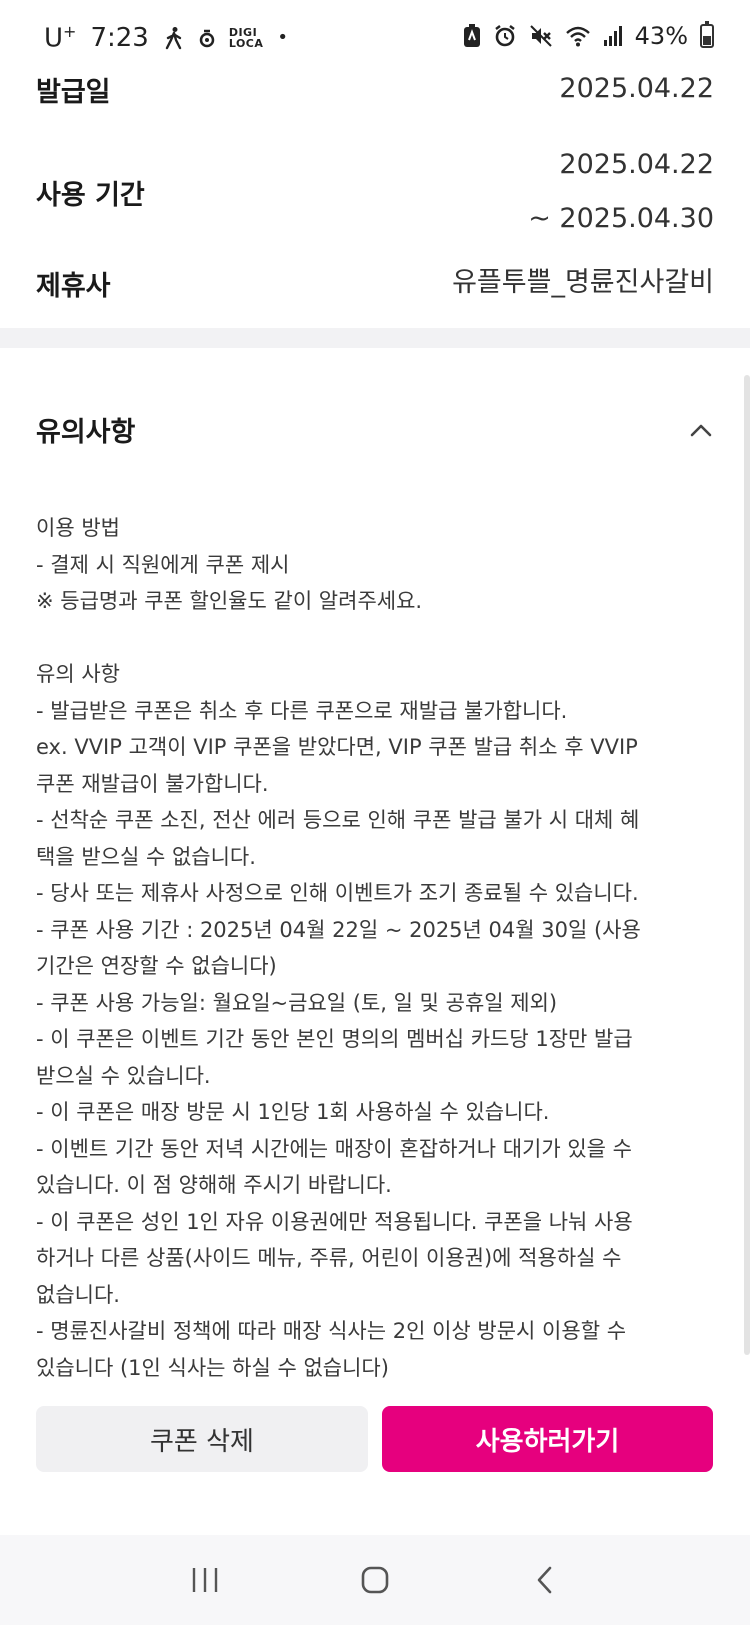 The width and height of the screenshot is (750, 1625). Describe the element at coordinates (229, 601) in the screenshot. I see `notice-line: ※ 등급명과 쿠폰 할인율도 같이 알려주세요.` at that location.